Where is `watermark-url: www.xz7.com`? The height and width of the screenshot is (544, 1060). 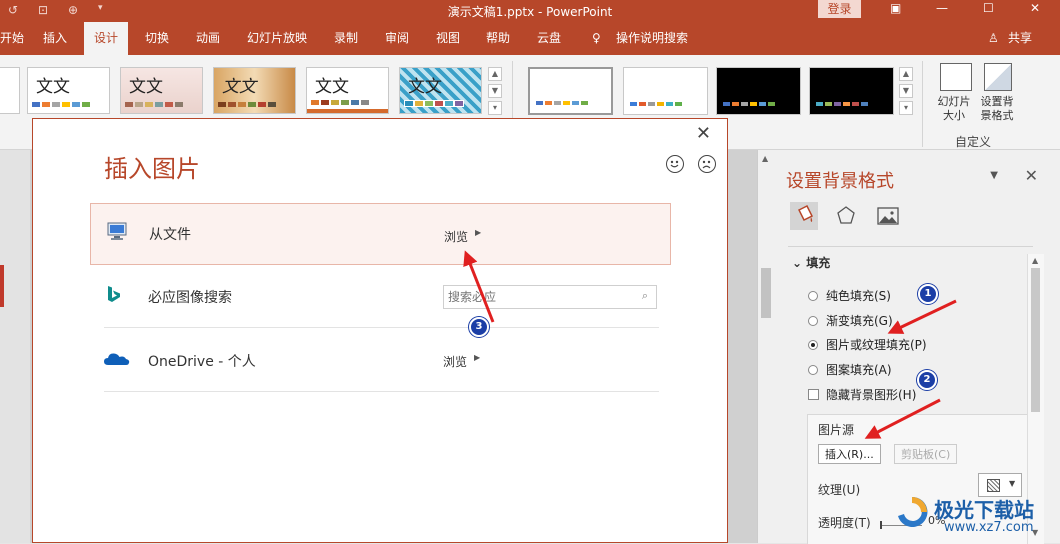 watermark-url: www.xz7.com is located at coordinates (989, 527).